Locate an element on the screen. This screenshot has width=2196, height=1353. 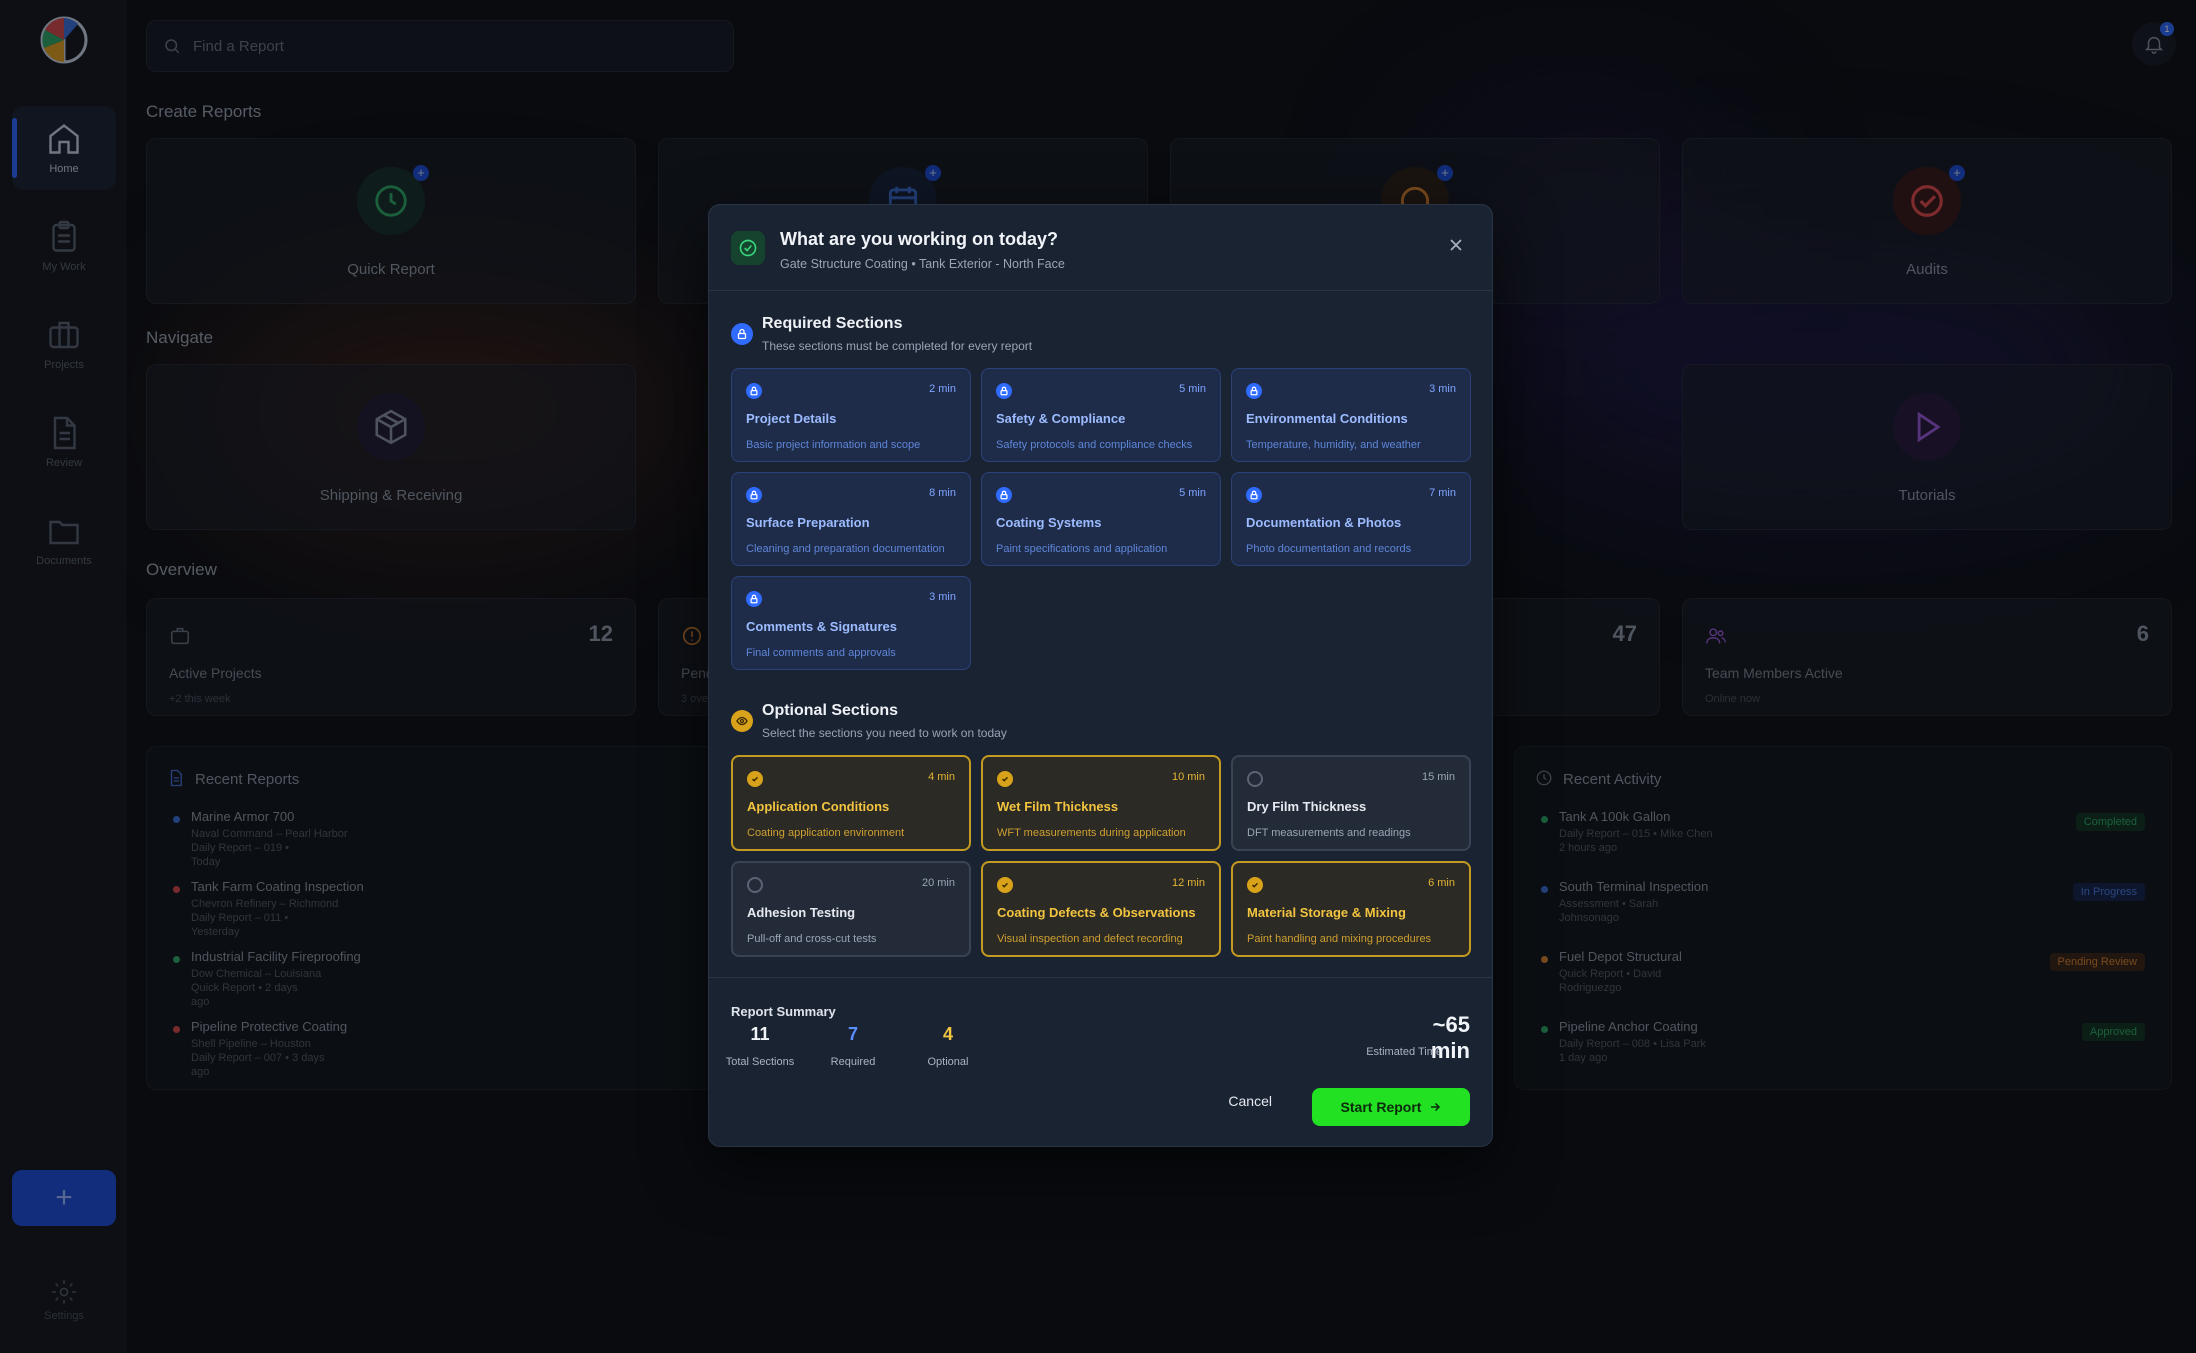
summary-required-value: 7 is located at coordinates (852, 1034).